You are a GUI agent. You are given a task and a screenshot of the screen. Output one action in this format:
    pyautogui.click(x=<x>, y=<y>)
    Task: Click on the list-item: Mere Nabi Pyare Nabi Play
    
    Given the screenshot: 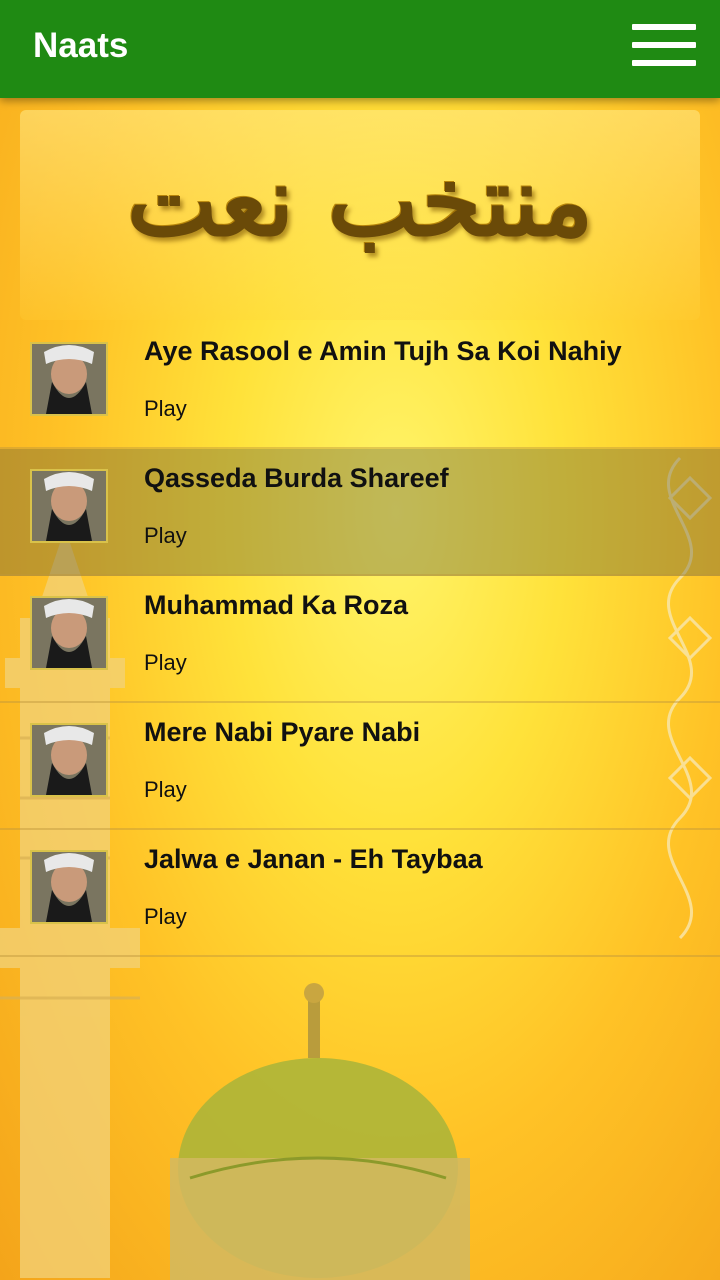 What is the action you would take?
    pyautogui.click(x=360, y=766)
    